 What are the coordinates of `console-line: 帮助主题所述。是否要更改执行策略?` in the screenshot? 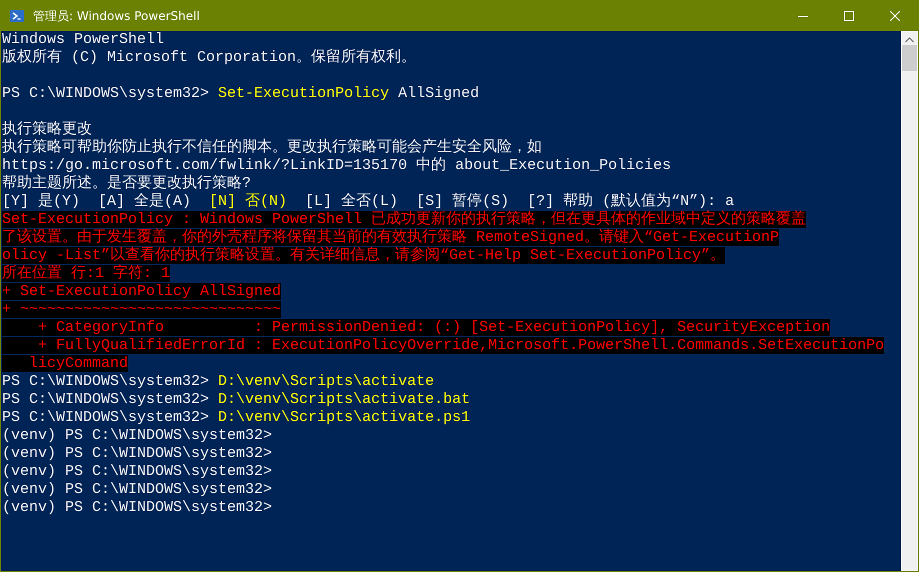 It's located at (127, 184).